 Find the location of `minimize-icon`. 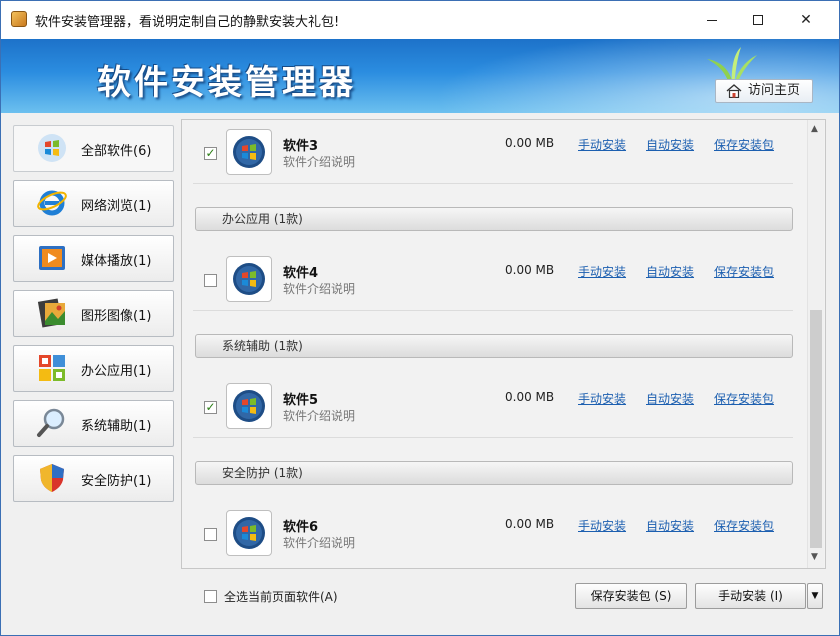

minimize-icon is located at coordinates (712, 20).